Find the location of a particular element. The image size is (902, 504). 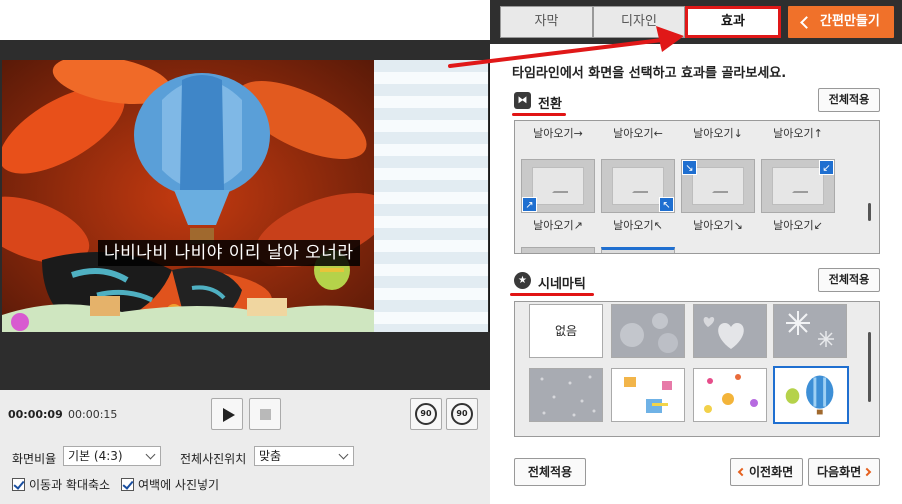

next-screen-button: 다음화면 is located at coordinates (844, 472).